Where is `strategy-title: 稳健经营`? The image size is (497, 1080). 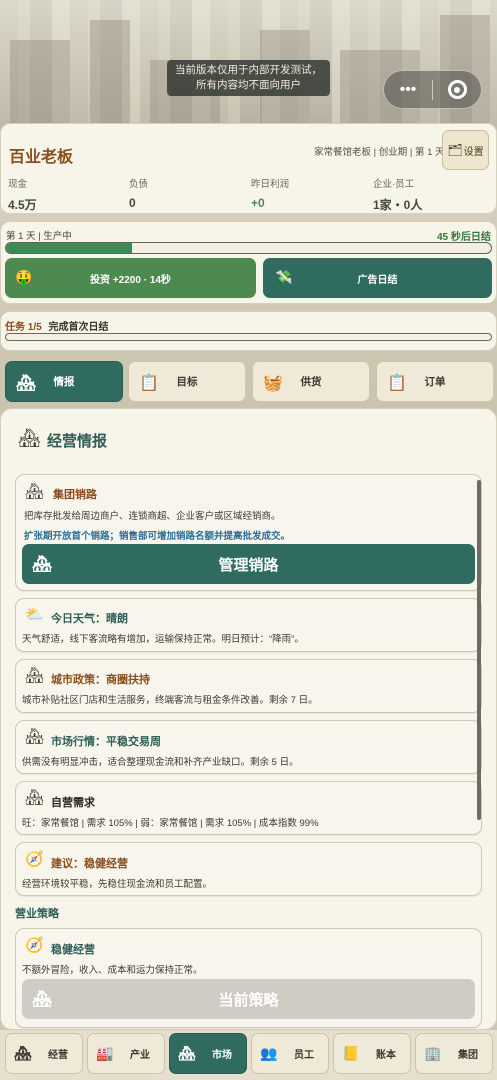 strategy-title: 稳健经营 is located at coordinates (73, 950).